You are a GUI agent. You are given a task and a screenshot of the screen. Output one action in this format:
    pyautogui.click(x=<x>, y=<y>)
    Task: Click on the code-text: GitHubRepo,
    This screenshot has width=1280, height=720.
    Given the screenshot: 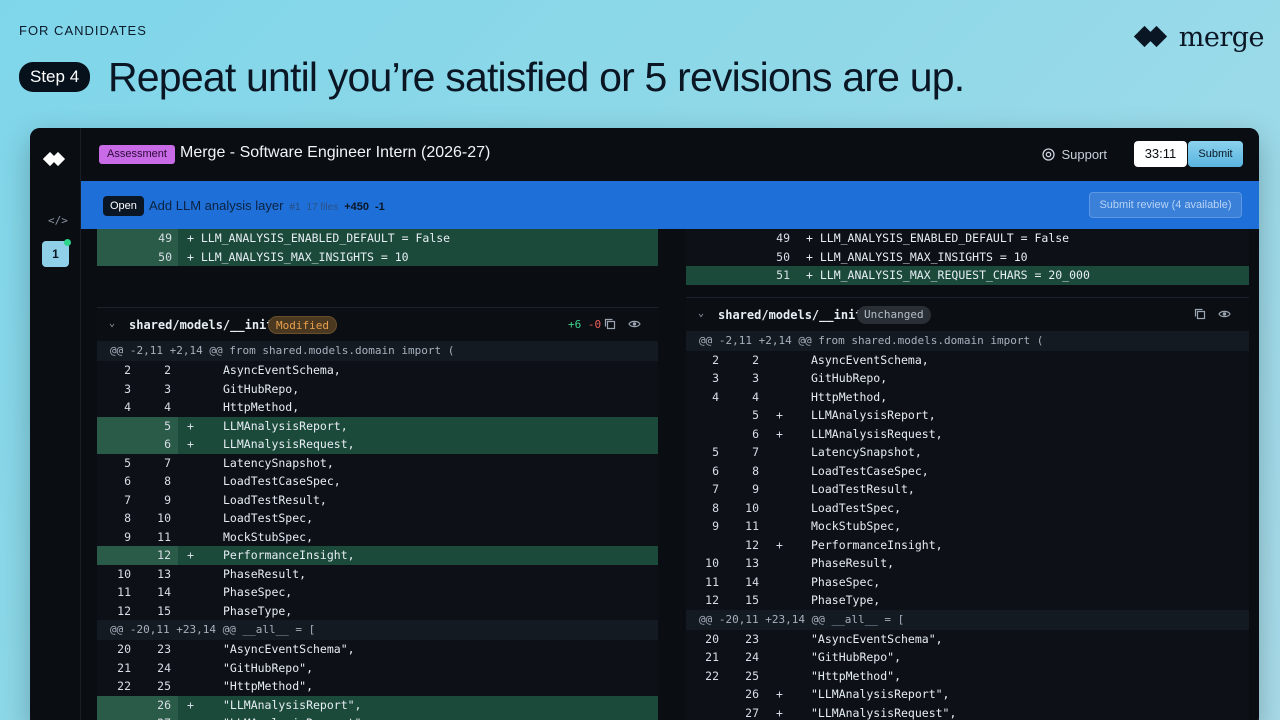 What is the action you would take?
    pyautogui.click(x=261, y=388)
    